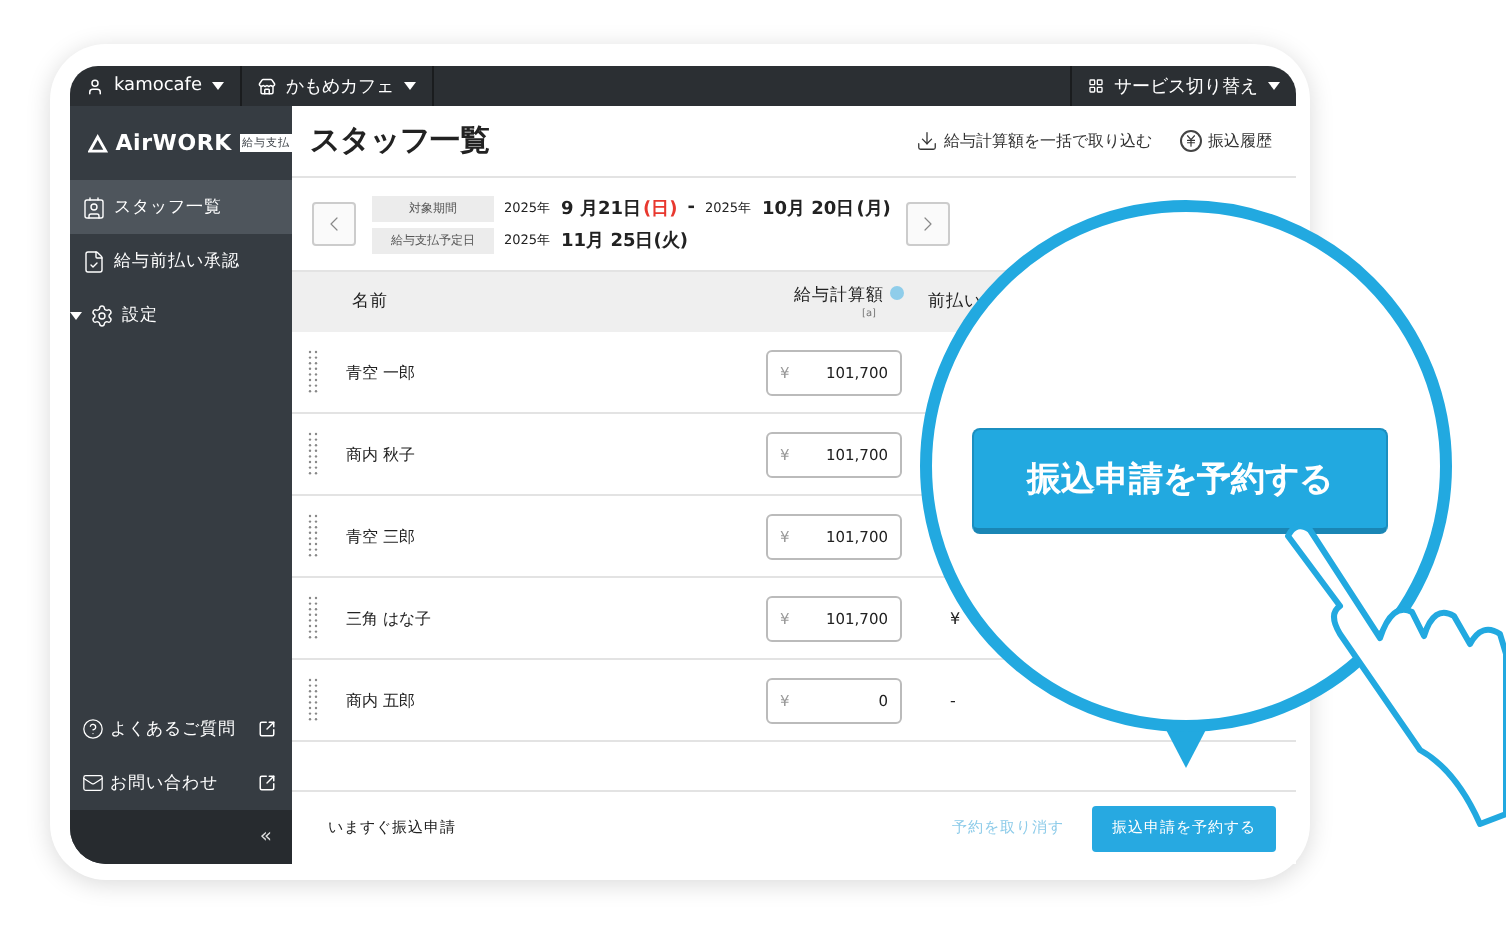  I want to click on nav-item: スタッフ一覧, so click(181, 207).